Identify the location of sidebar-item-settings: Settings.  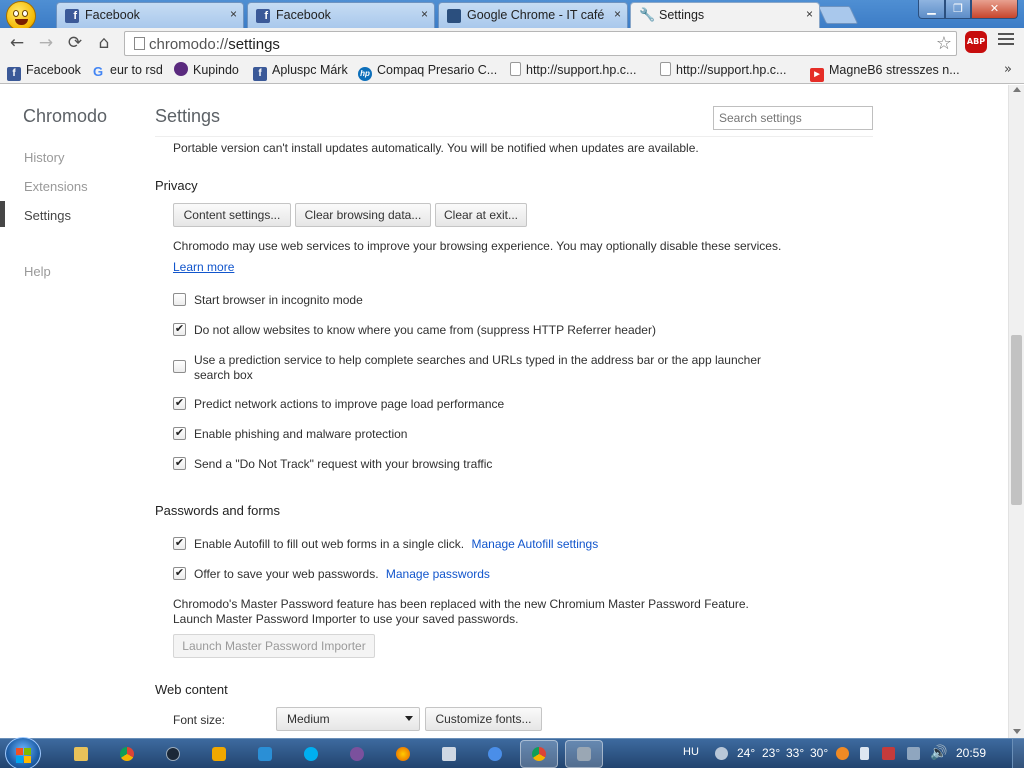
(47, 215).